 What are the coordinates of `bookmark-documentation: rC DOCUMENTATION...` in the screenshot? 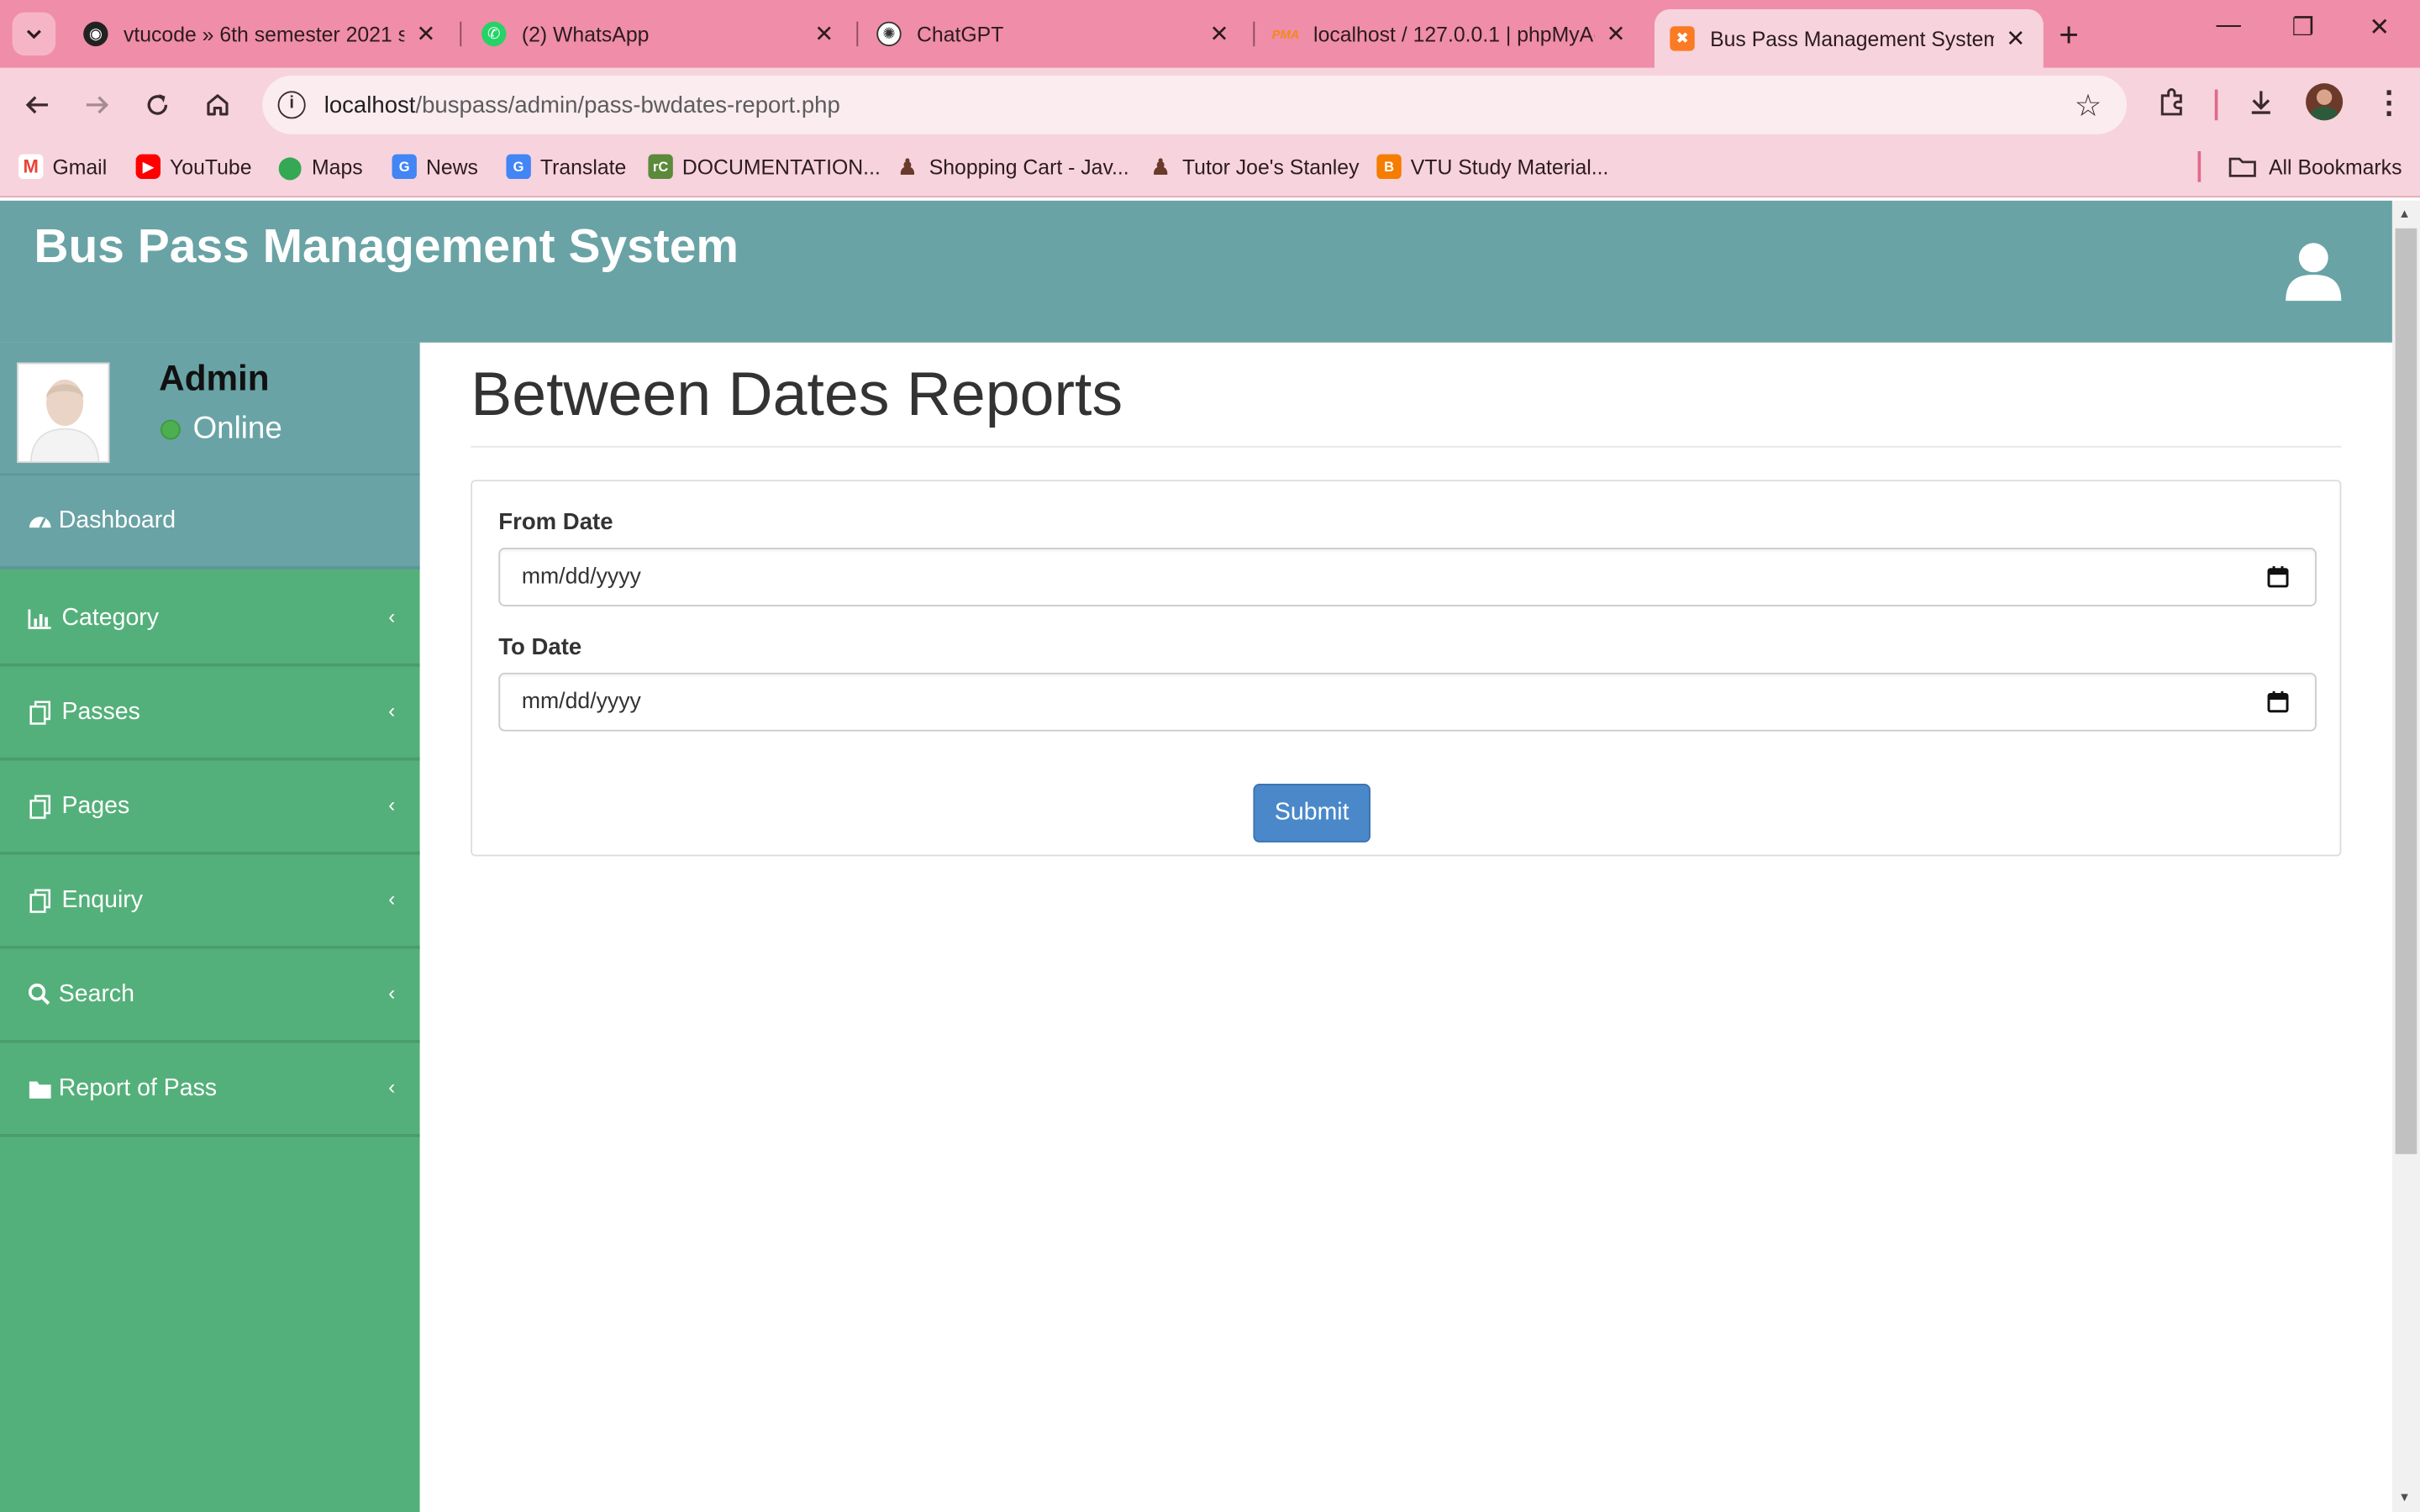 It's located at (764, 167).